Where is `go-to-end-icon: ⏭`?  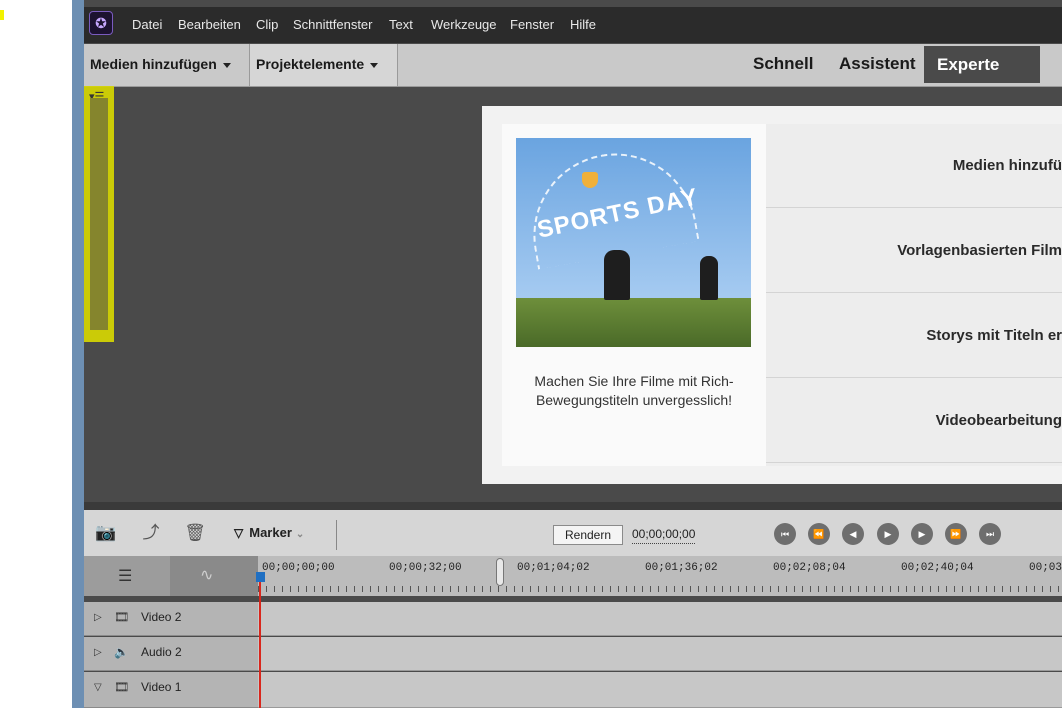 go-to-end-icon: ⏭ is located at coordinates (990, 534).